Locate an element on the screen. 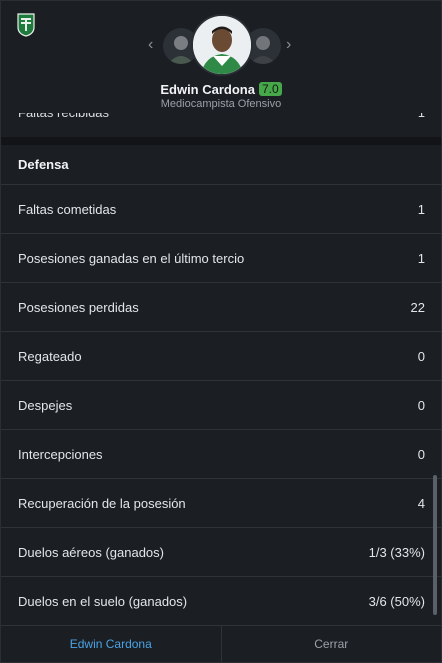 The width and height of the screenshot is (442, 663). stat-row: Regateado 0 is located at coordinates (221, 356).